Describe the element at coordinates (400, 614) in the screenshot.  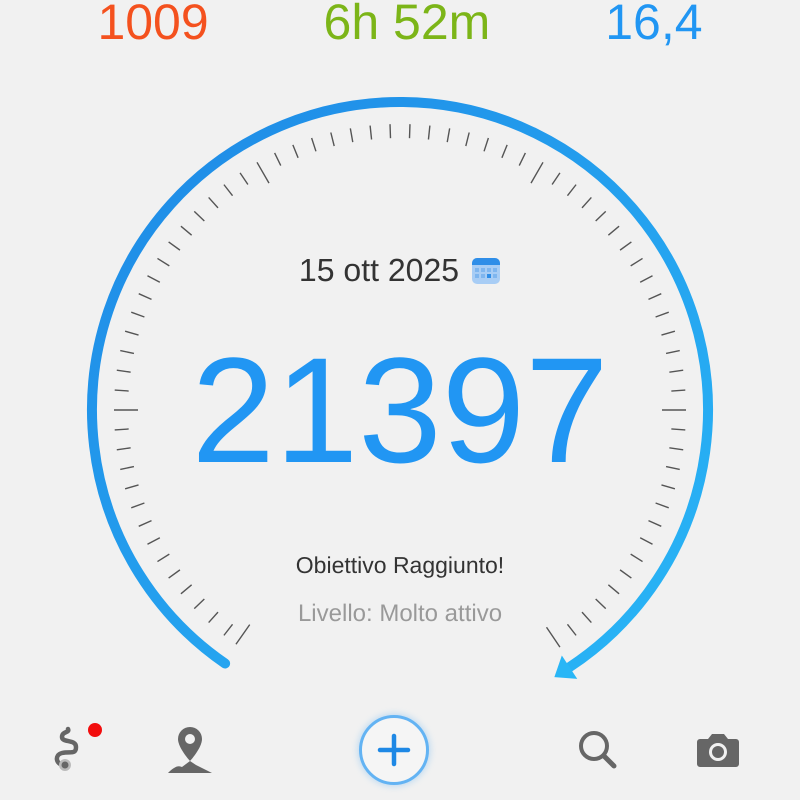
I see `activity-level: Livello: Molto attivo` at that location.